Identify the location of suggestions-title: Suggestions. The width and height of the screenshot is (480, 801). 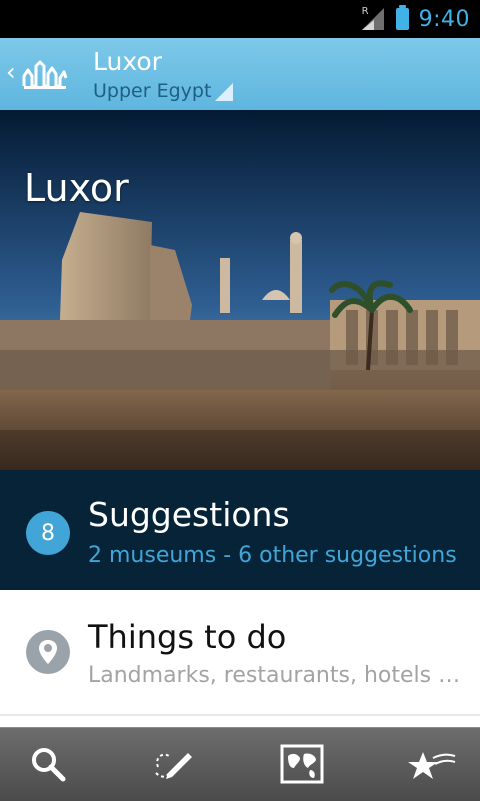
(189, 514).